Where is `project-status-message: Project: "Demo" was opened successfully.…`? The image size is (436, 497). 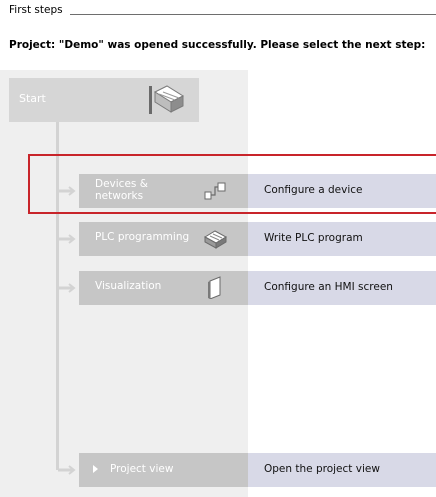
project-status-message: Project: "Demo" was opened successfully.… is located at coordinates (217, 45).